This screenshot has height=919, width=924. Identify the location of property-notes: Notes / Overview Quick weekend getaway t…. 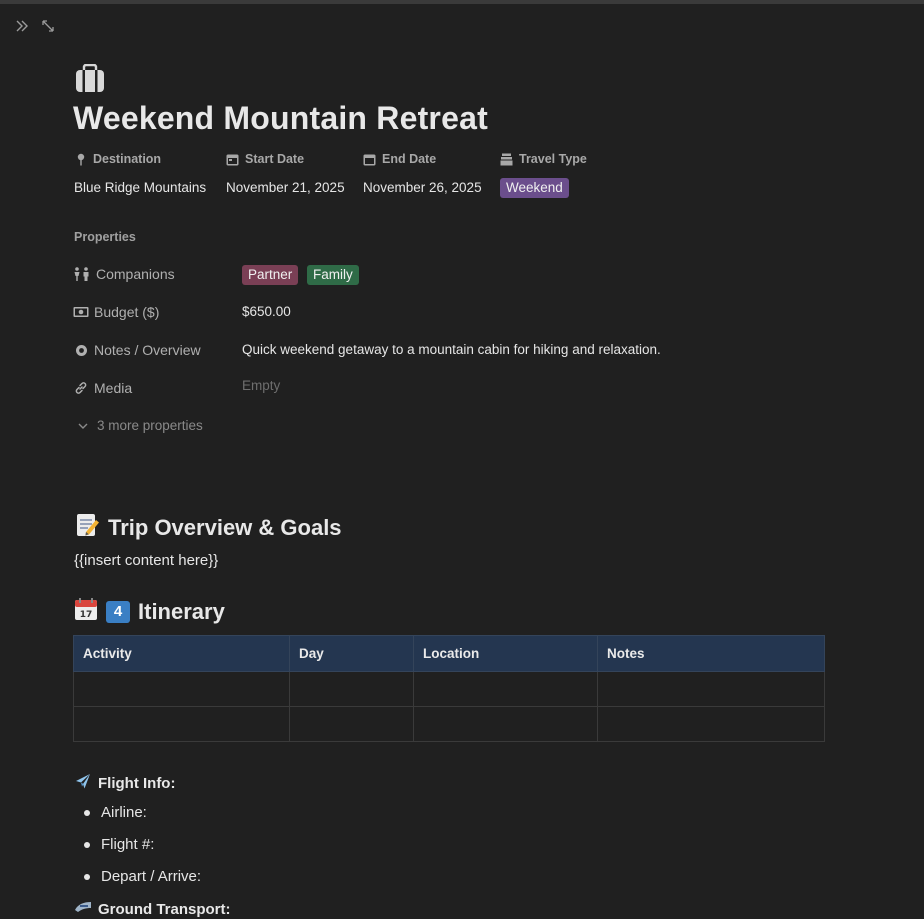
(463, 350).